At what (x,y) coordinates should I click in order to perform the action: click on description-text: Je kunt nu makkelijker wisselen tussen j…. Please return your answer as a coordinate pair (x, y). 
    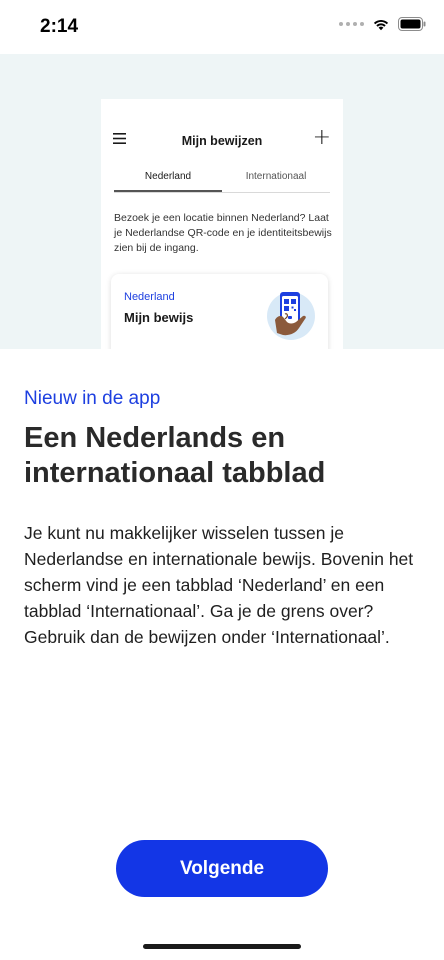
    Looking at the image, I should click on (219, 585).